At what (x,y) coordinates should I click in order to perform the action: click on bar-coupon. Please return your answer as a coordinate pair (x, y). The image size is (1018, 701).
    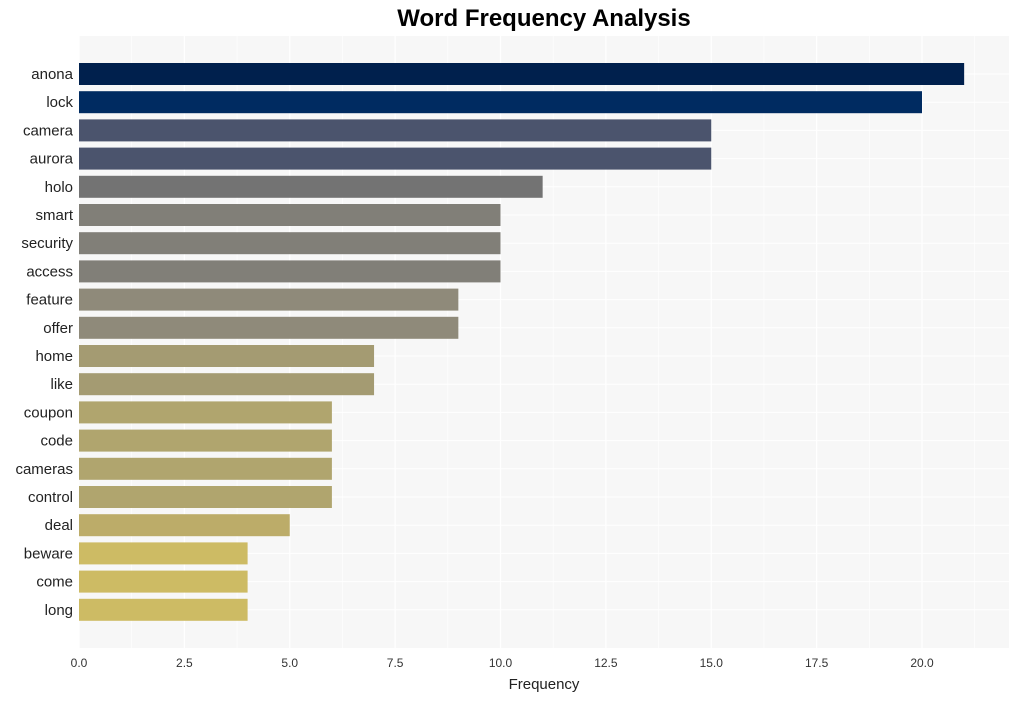
    Looking at the image, I should click on (205, 412).